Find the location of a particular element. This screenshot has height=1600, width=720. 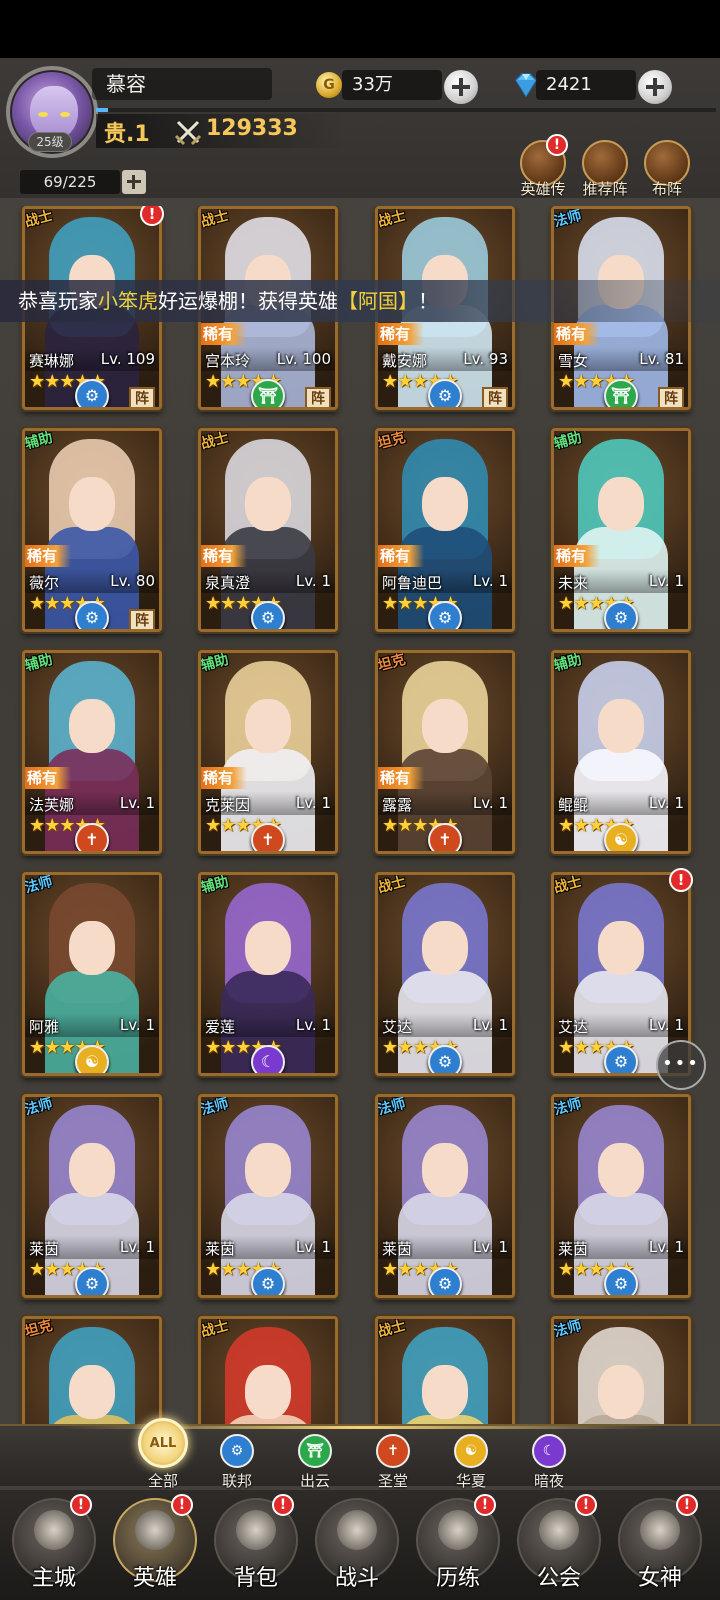

expand-capacity-button is located at coordinates (134, 182).